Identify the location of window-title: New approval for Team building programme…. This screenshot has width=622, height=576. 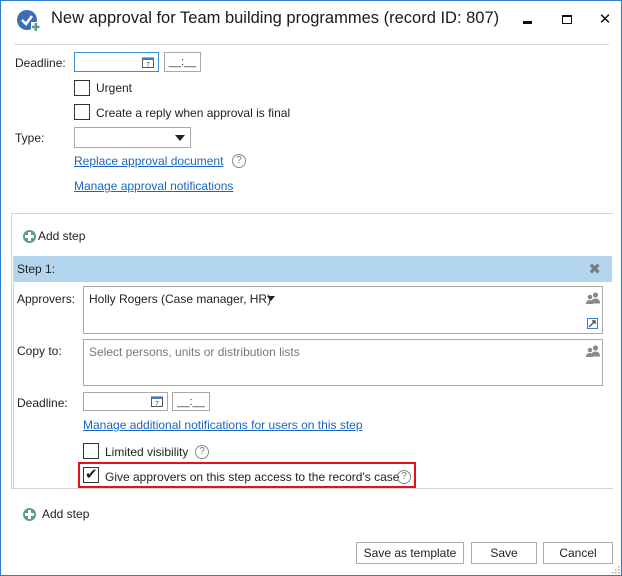
(275, 18).